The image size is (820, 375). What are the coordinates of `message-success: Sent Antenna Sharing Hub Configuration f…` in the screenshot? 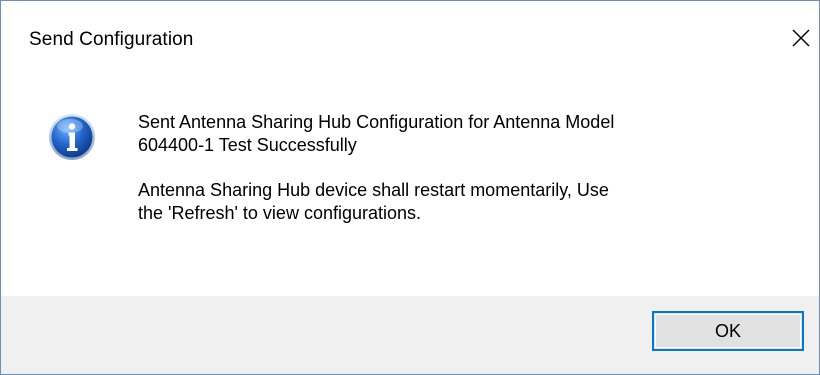 It's located at (376, 133).